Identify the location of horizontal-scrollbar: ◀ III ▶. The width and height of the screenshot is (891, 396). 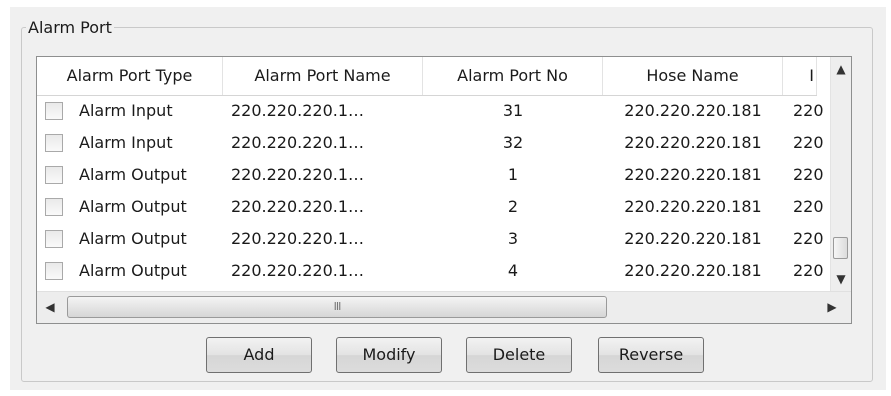
(444, 307).